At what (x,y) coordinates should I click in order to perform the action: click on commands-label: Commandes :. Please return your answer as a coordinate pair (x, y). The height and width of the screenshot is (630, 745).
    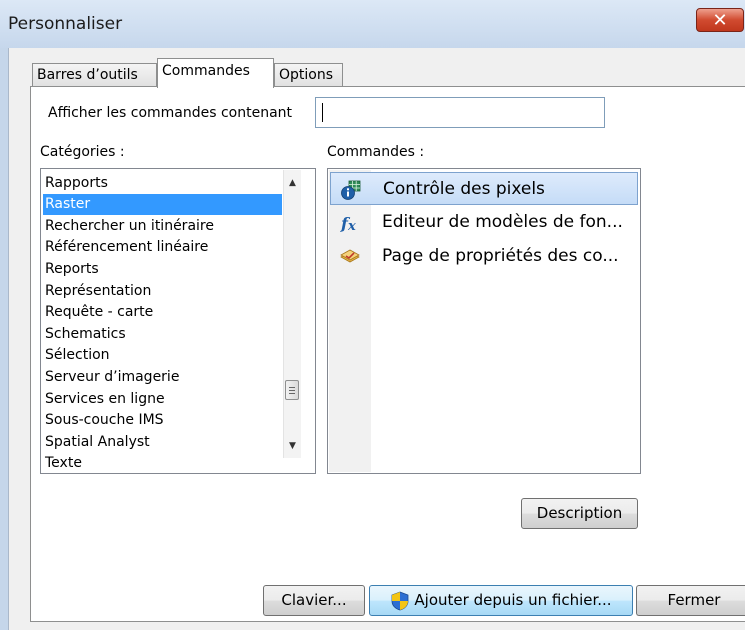
    Looking at the image, I should click on (376, 152).